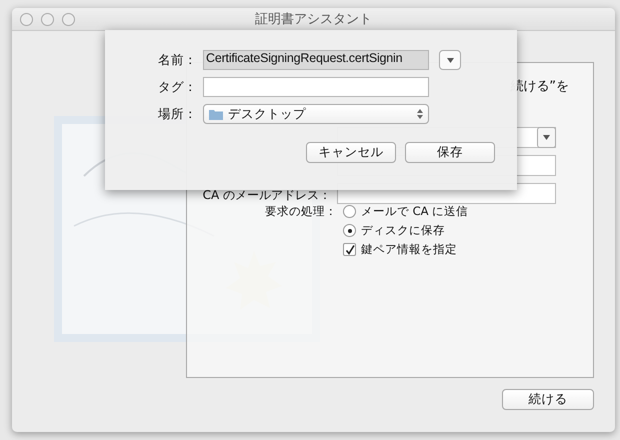 This screenshot has height=440, width=620. I want to click on folder-icon, so click(216, 114).